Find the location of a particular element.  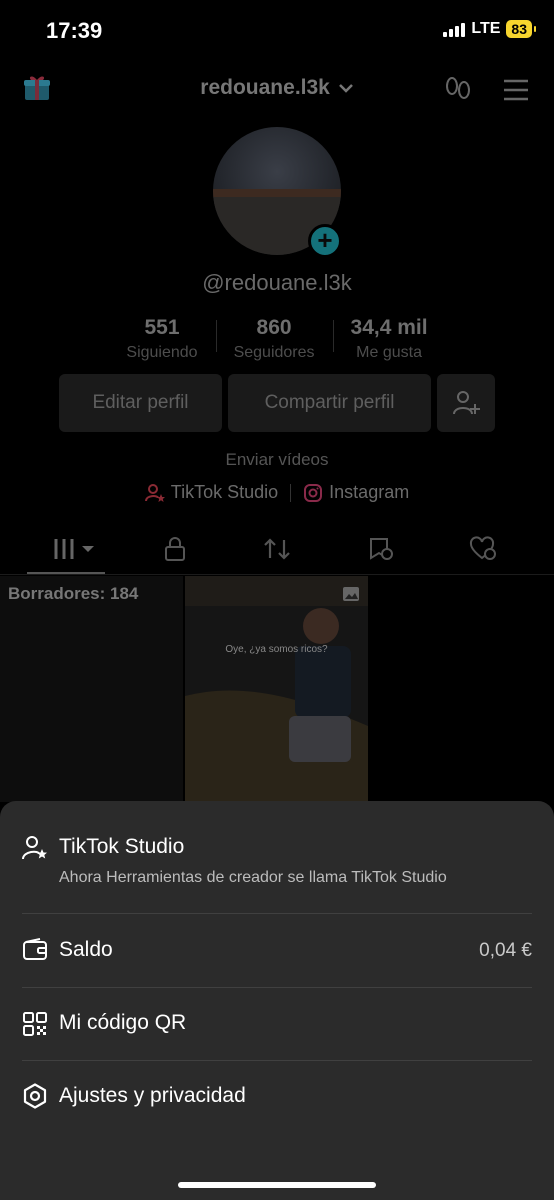

lock-icon is located at coordinates (175, 549).